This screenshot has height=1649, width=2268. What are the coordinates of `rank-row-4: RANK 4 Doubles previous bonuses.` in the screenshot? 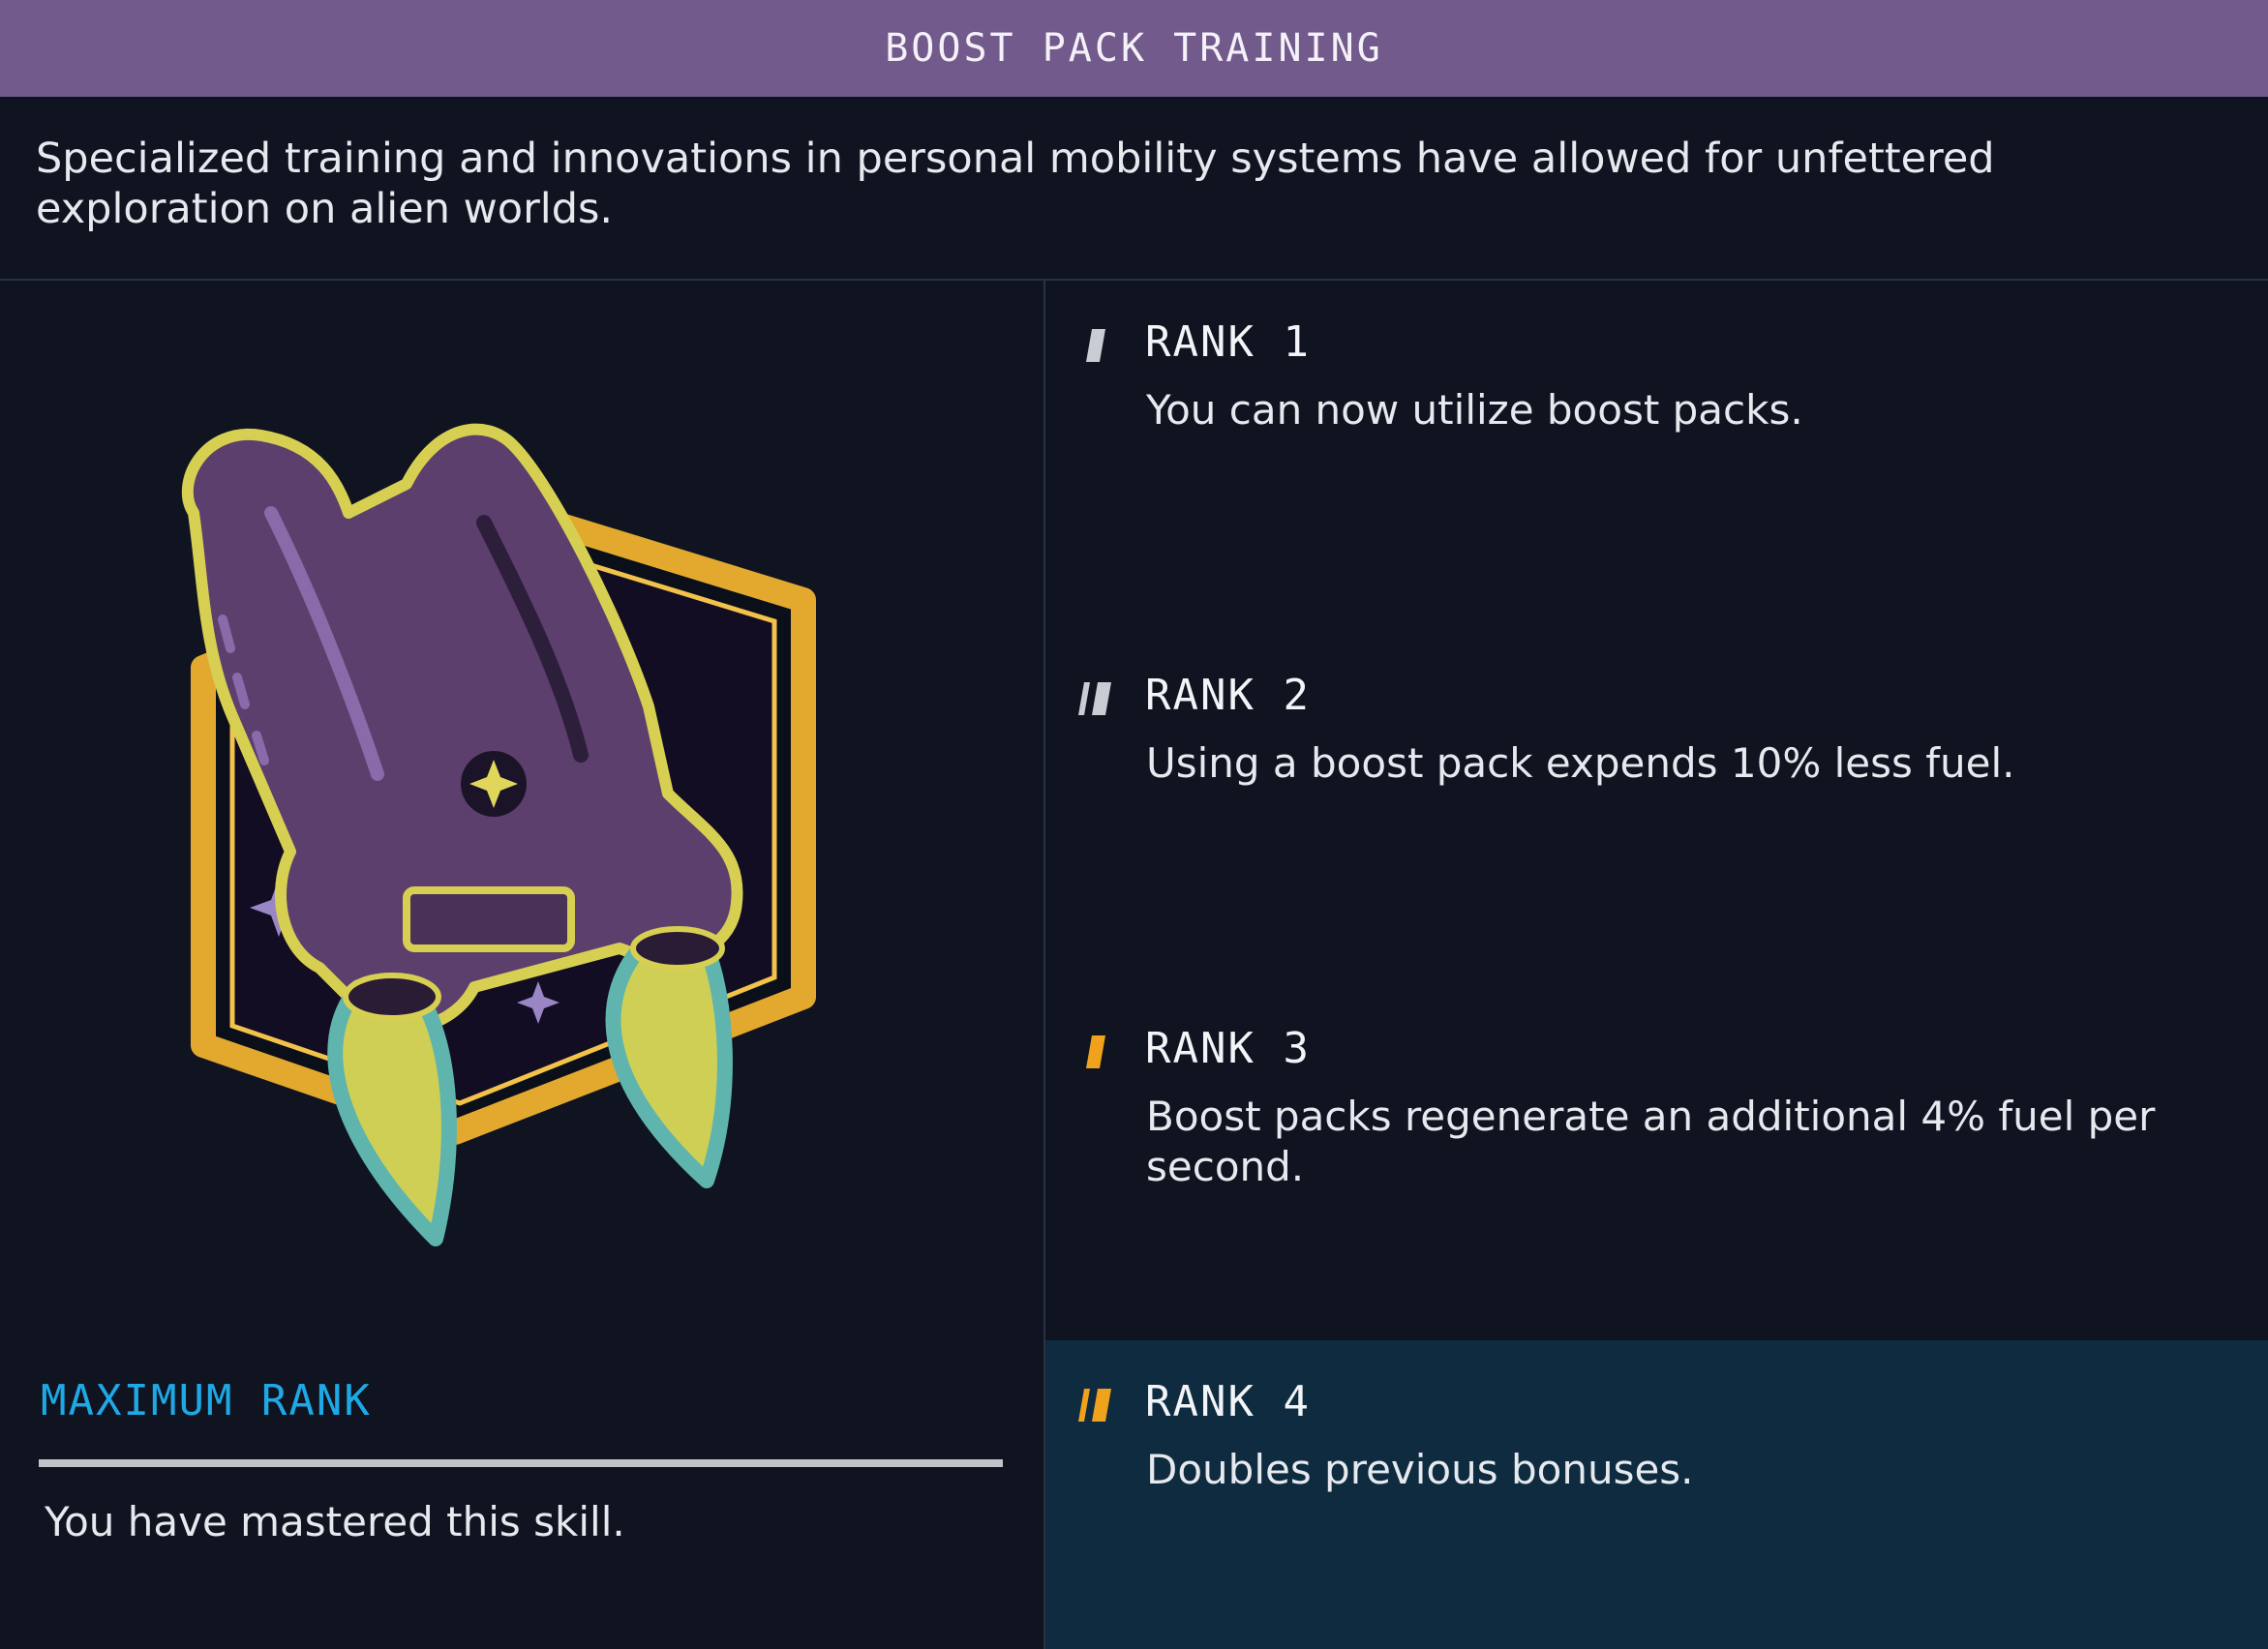 It's located at (1656, 1495).